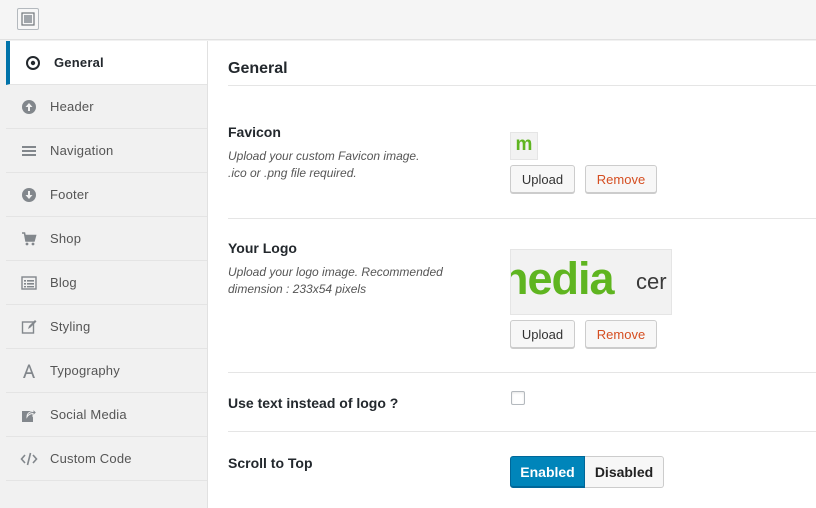  I want to click on sidebar-item-label: Custom Code, so click(91, 458).